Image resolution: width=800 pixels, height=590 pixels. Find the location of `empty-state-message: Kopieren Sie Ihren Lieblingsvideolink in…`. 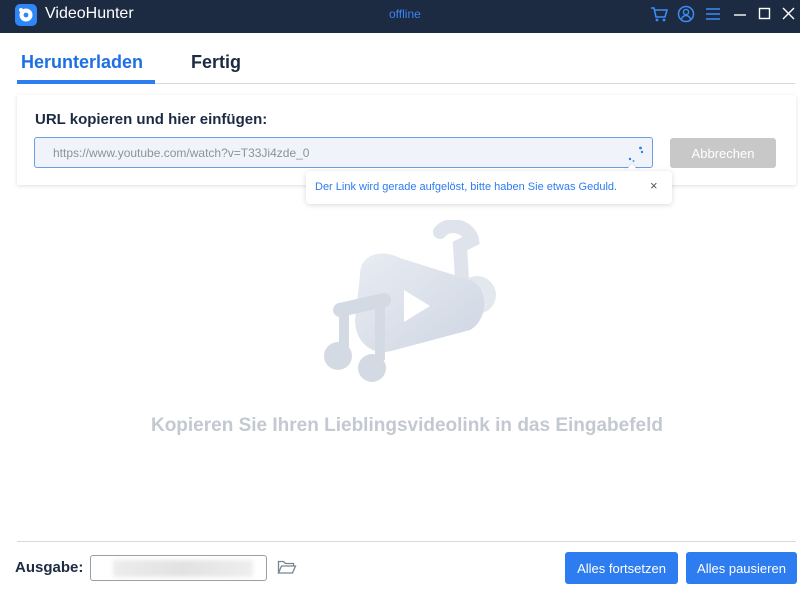

empty-state-message: Kopieren Sie Ihren Lieblingsvideolink in… is located at coordinates (407, 425).